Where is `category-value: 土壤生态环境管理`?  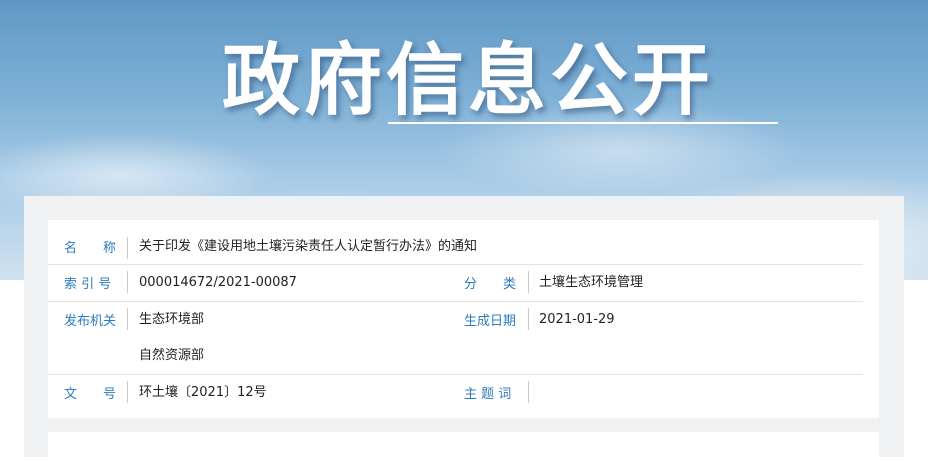 category-value: 土壤生态环境管理 is located at coordinates (591, 282).